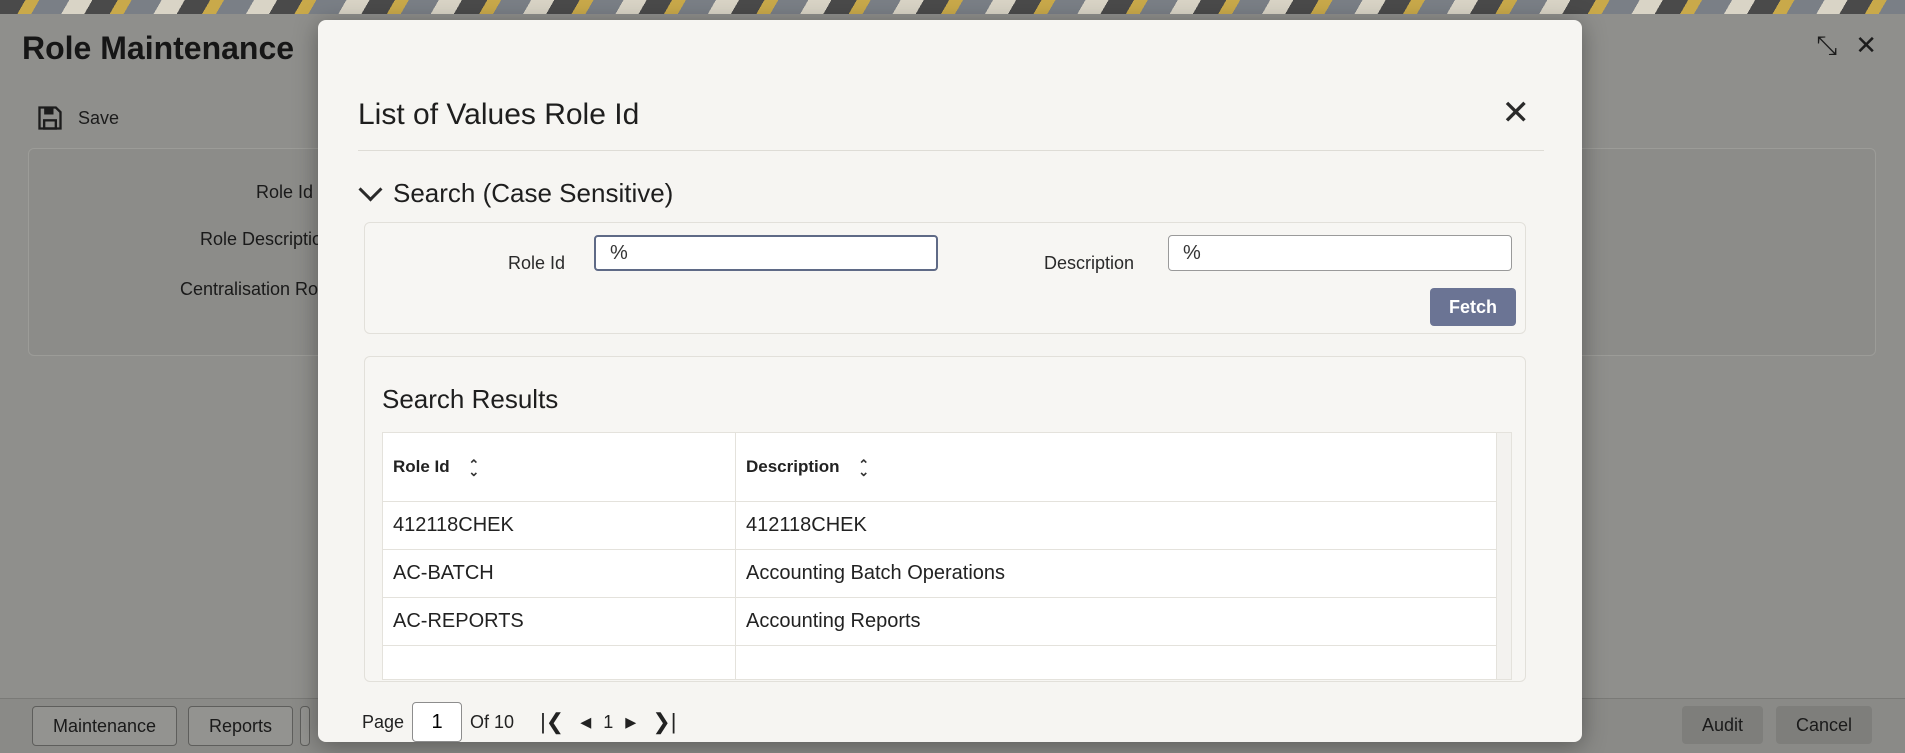  Describe the element at coordinates (559, 467) in the screenshot. I see `column-header-role-id: Role Id ⌃ ⌄` at that location.